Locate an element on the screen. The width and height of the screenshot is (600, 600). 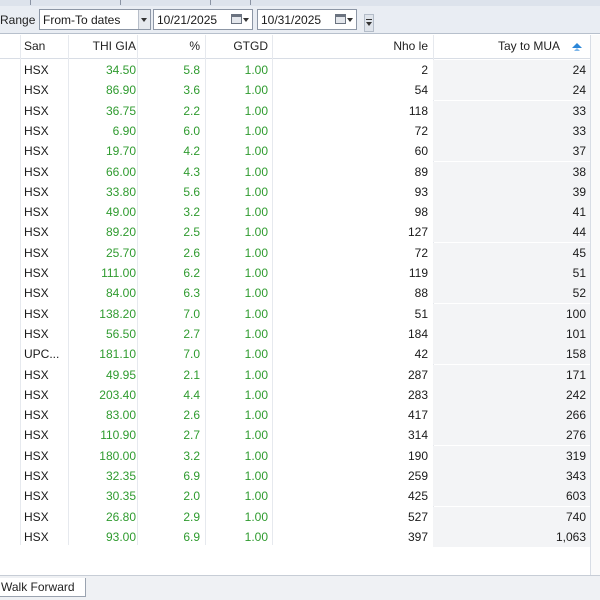
from-date-value: 10/21/2025 is located at coordinates (187, 20).